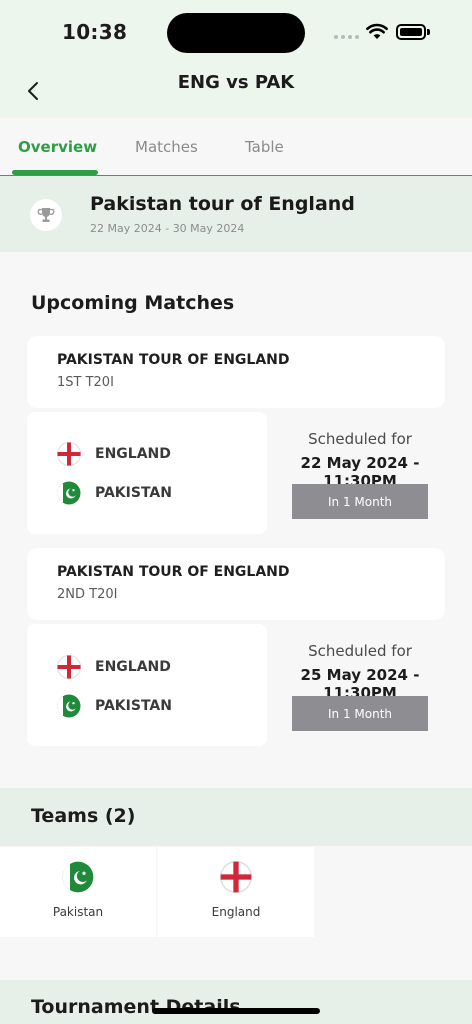 The height and width of the screenshot is (1024, 472). I want to click on tab-table: Table, so click(264, 147).